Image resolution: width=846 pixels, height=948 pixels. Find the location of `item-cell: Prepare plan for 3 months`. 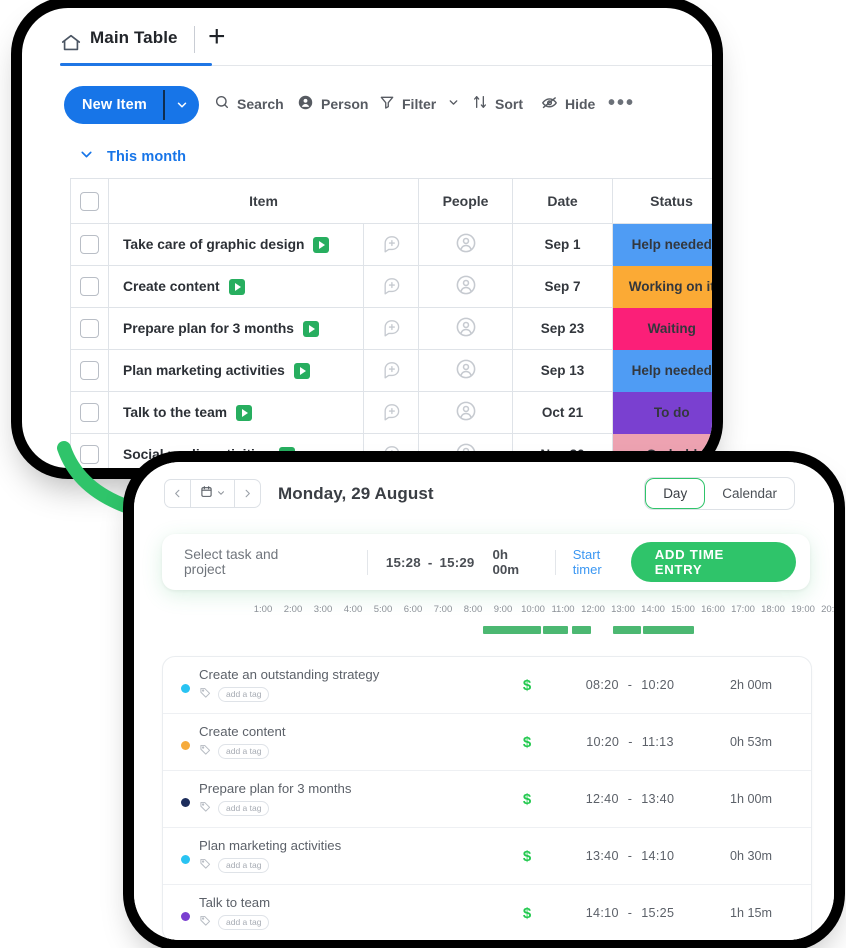

item-cell: Prepare plan for 3 months is located at coordinates (236, 328).